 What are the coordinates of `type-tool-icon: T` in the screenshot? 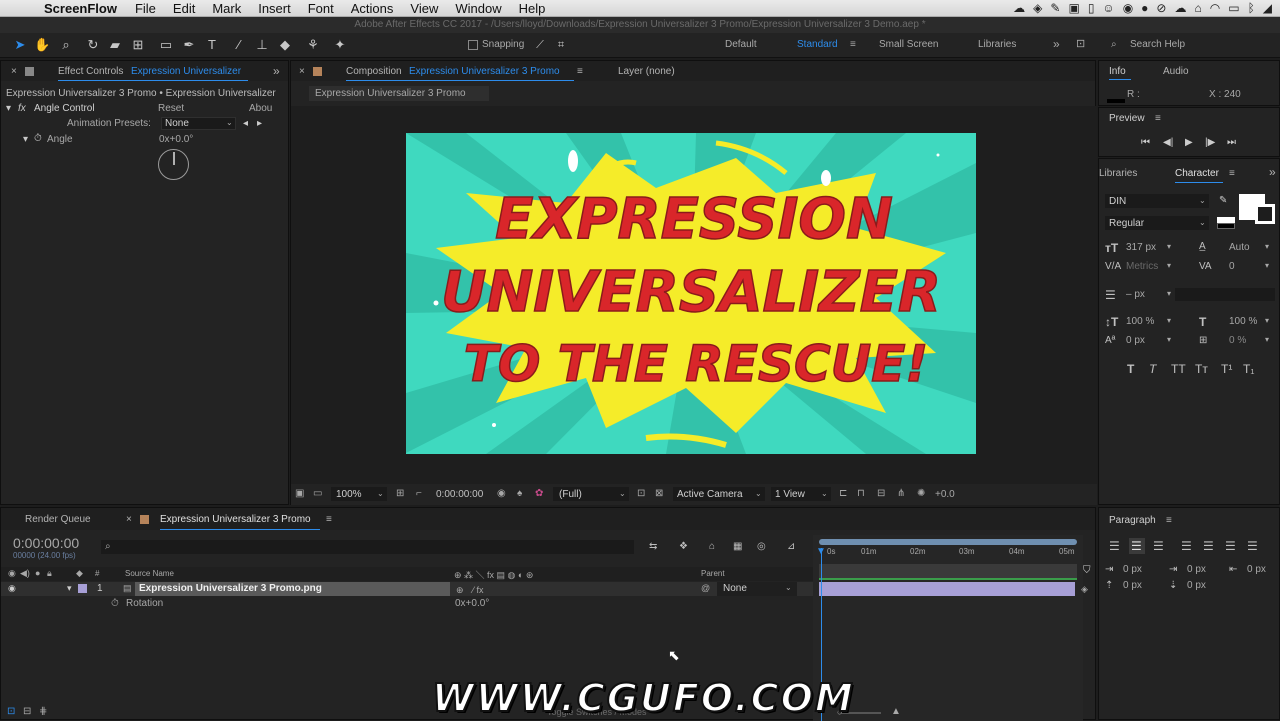 It's located at (212, 45).